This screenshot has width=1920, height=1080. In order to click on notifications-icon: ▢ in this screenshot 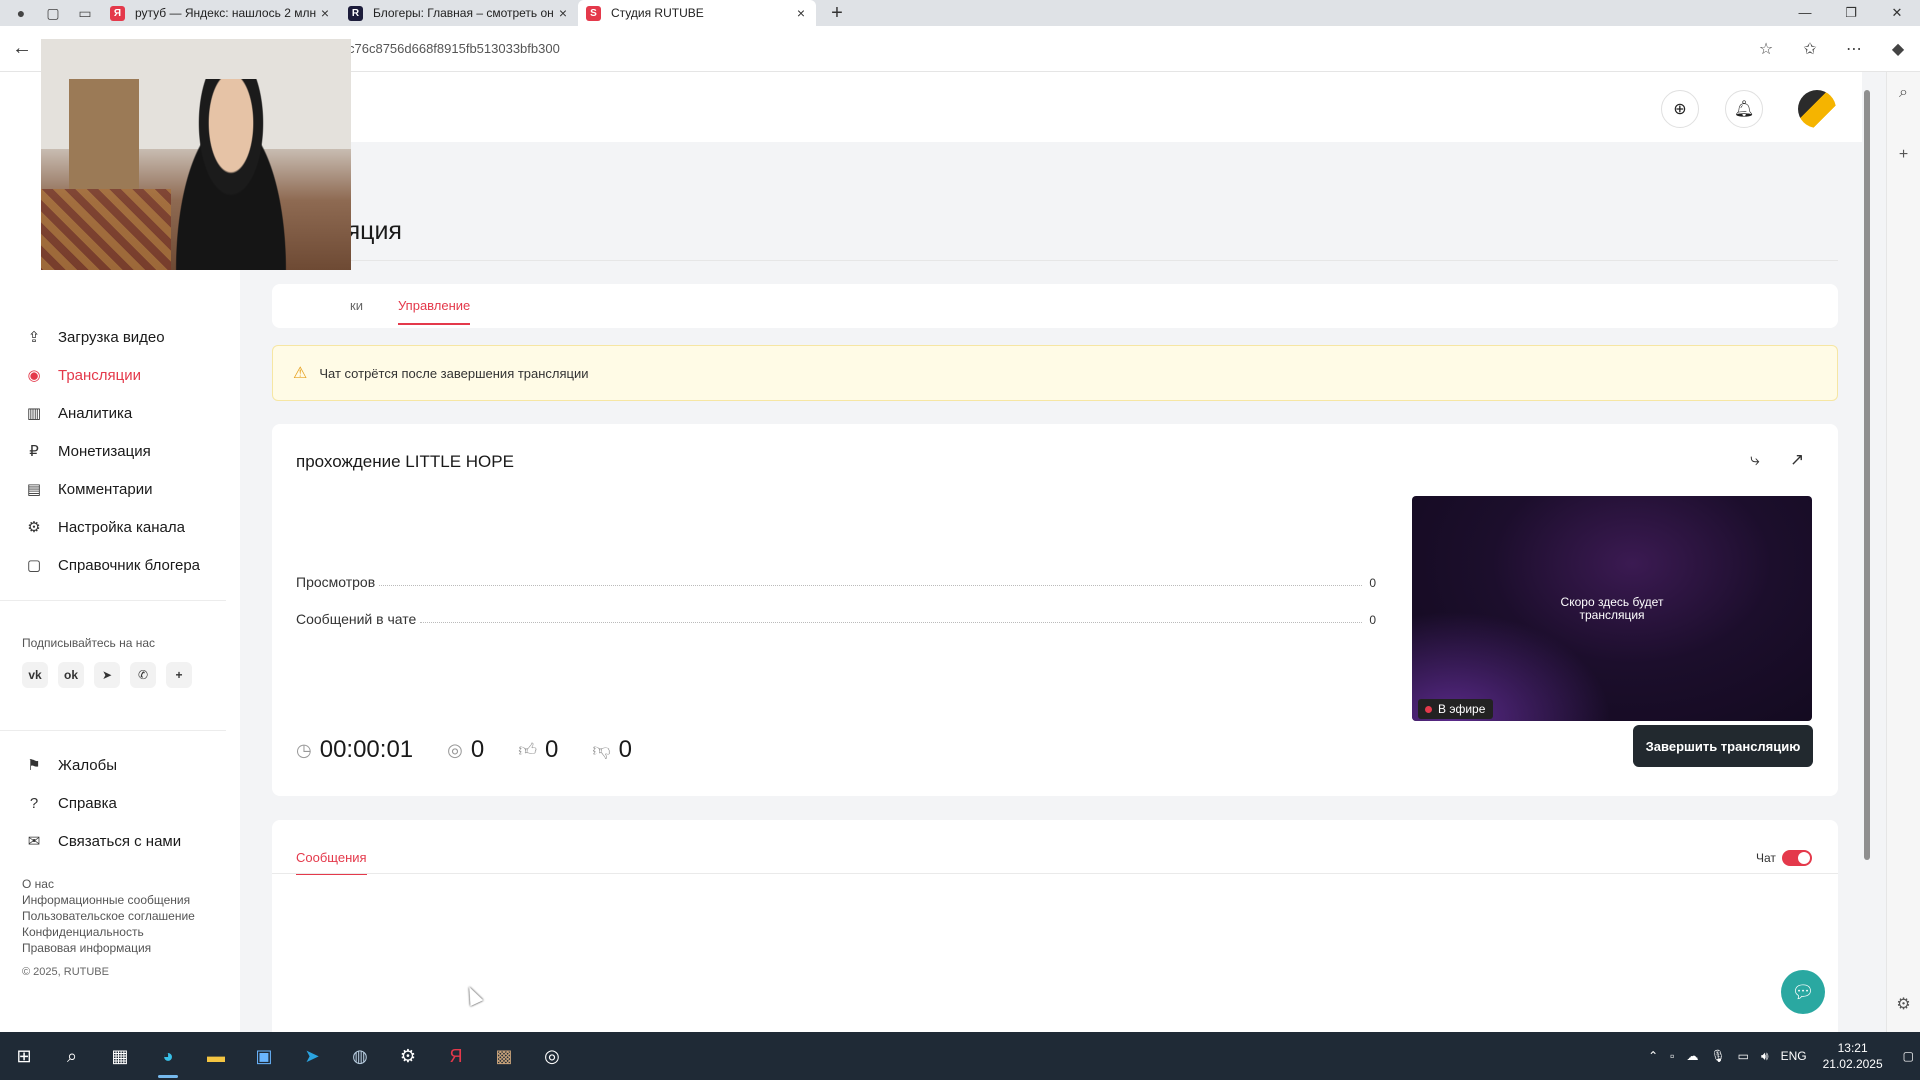, I will do `click(1908, 1056)`.